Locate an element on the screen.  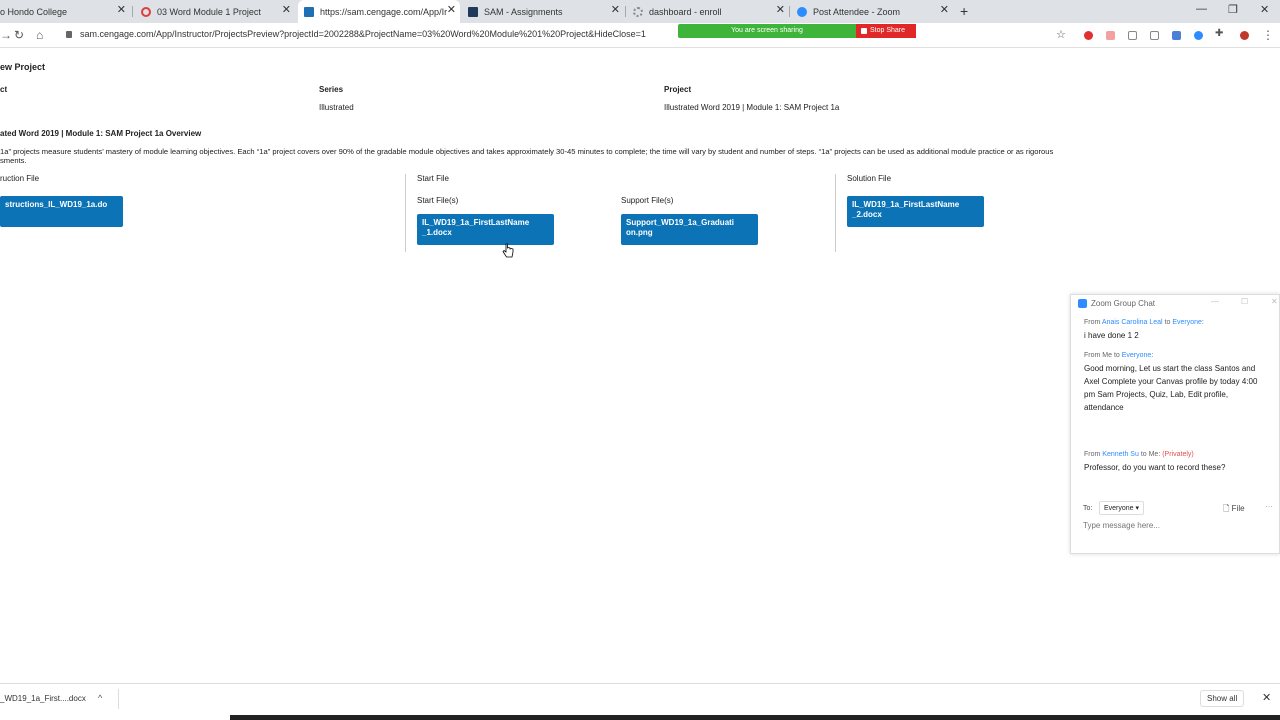
new-tab-icon: + is located at coordinates (964, 11).